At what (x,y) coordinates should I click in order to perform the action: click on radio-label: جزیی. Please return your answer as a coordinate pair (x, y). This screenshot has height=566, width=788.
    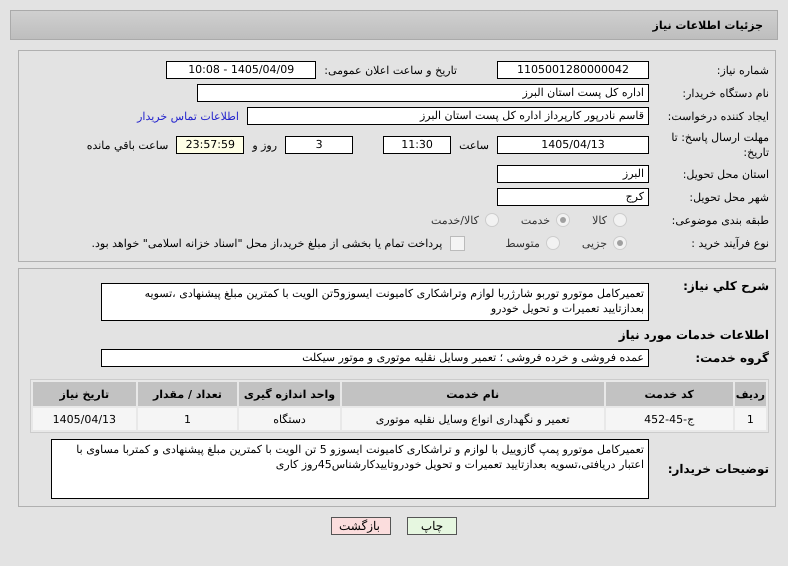
    Looking at the image, I should click on (594, 243).